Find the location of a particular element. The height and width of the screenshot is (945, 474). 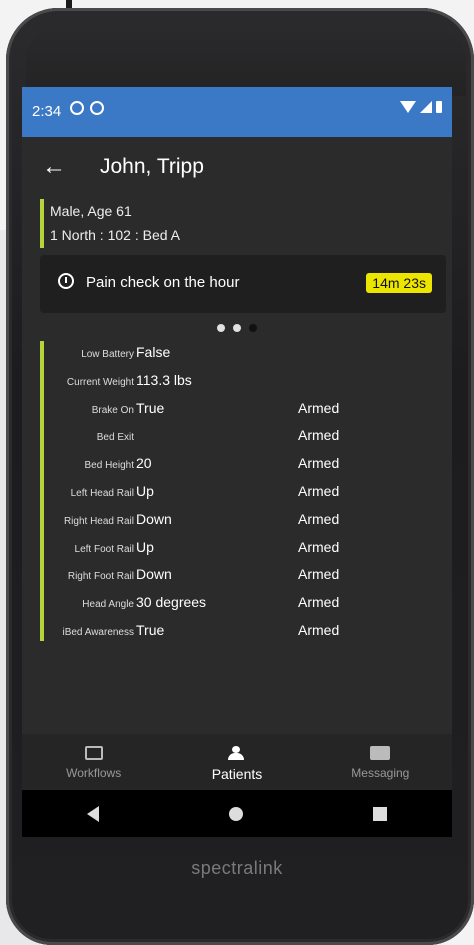

row-label: Bed Height is located at coordinates (109, 466).